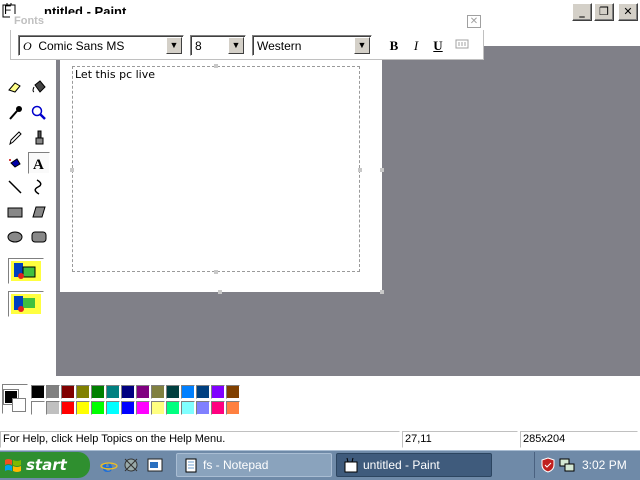 The width and height of the screenshot is (640, 480). I want to click on internet-explorer-icon: e, so click(109, 465).